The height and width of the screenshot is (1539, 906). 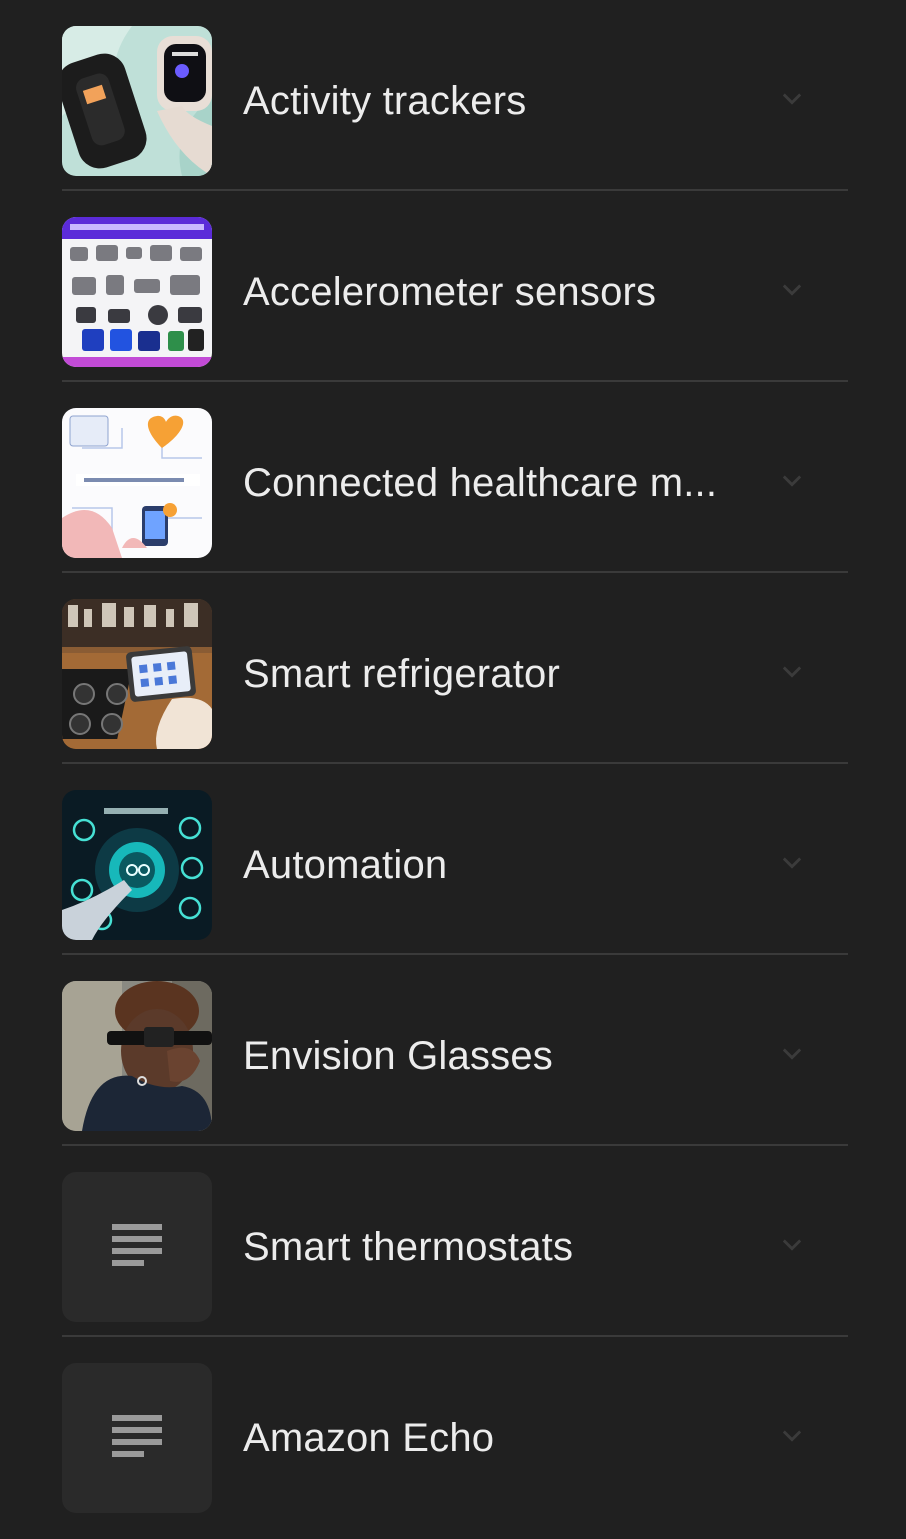 I want to click on list-item-automation: Automation, so click(x=455, y=859).